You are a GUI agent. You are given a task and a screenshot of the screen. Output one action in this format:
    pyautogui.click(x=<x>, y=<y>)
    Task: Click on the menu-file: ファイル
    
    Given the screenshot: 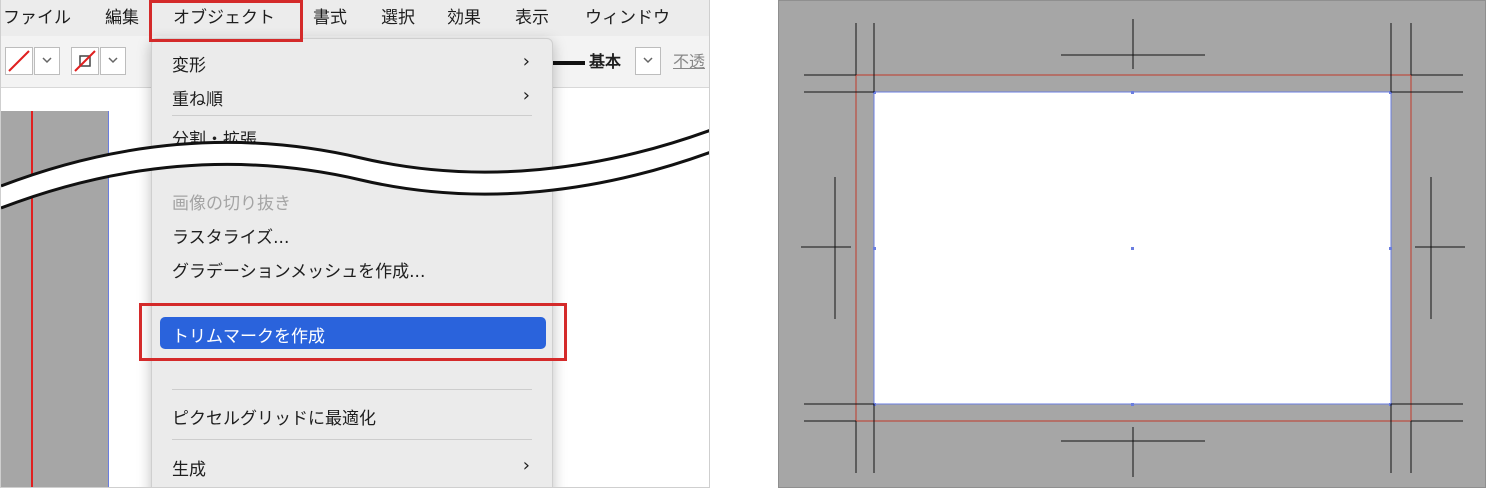 What is the action you would take?
    pyautogui.click(x=37, y=18)
    